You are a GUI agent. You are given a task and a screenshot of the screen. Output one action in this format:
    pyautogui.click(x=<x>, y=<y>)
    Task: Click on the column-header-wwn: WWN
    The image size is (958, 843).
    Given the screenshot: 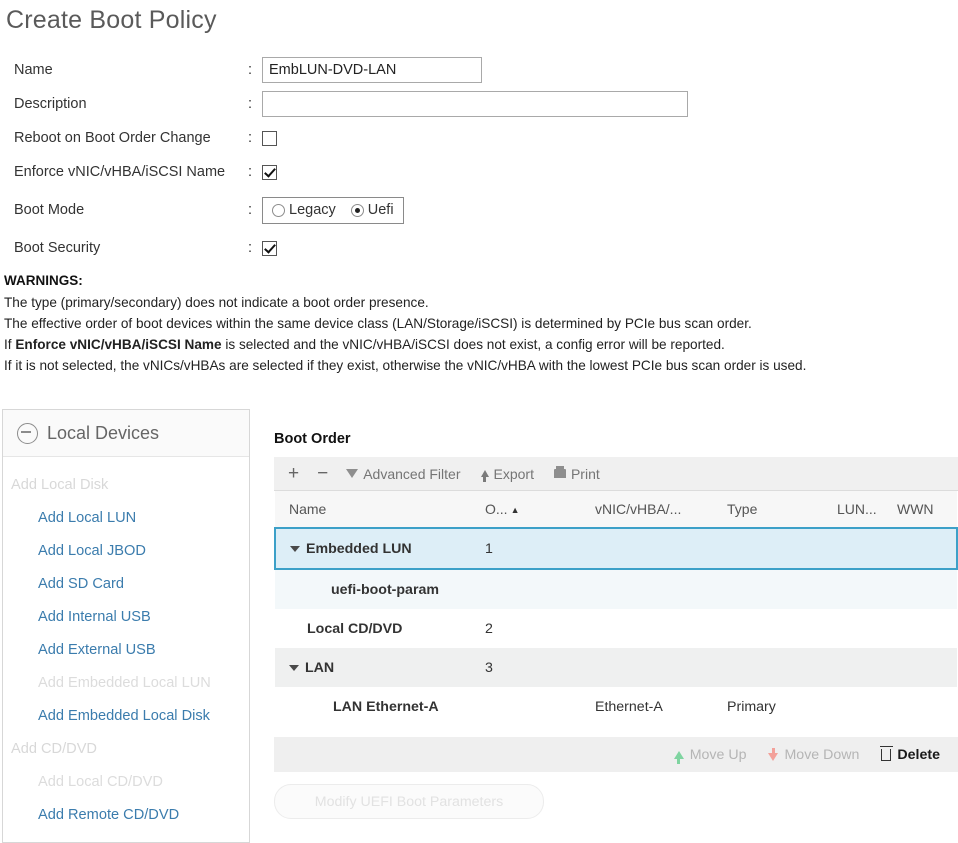 What is the action you would take?
    pyautogui.click(x=927, y=510)
    